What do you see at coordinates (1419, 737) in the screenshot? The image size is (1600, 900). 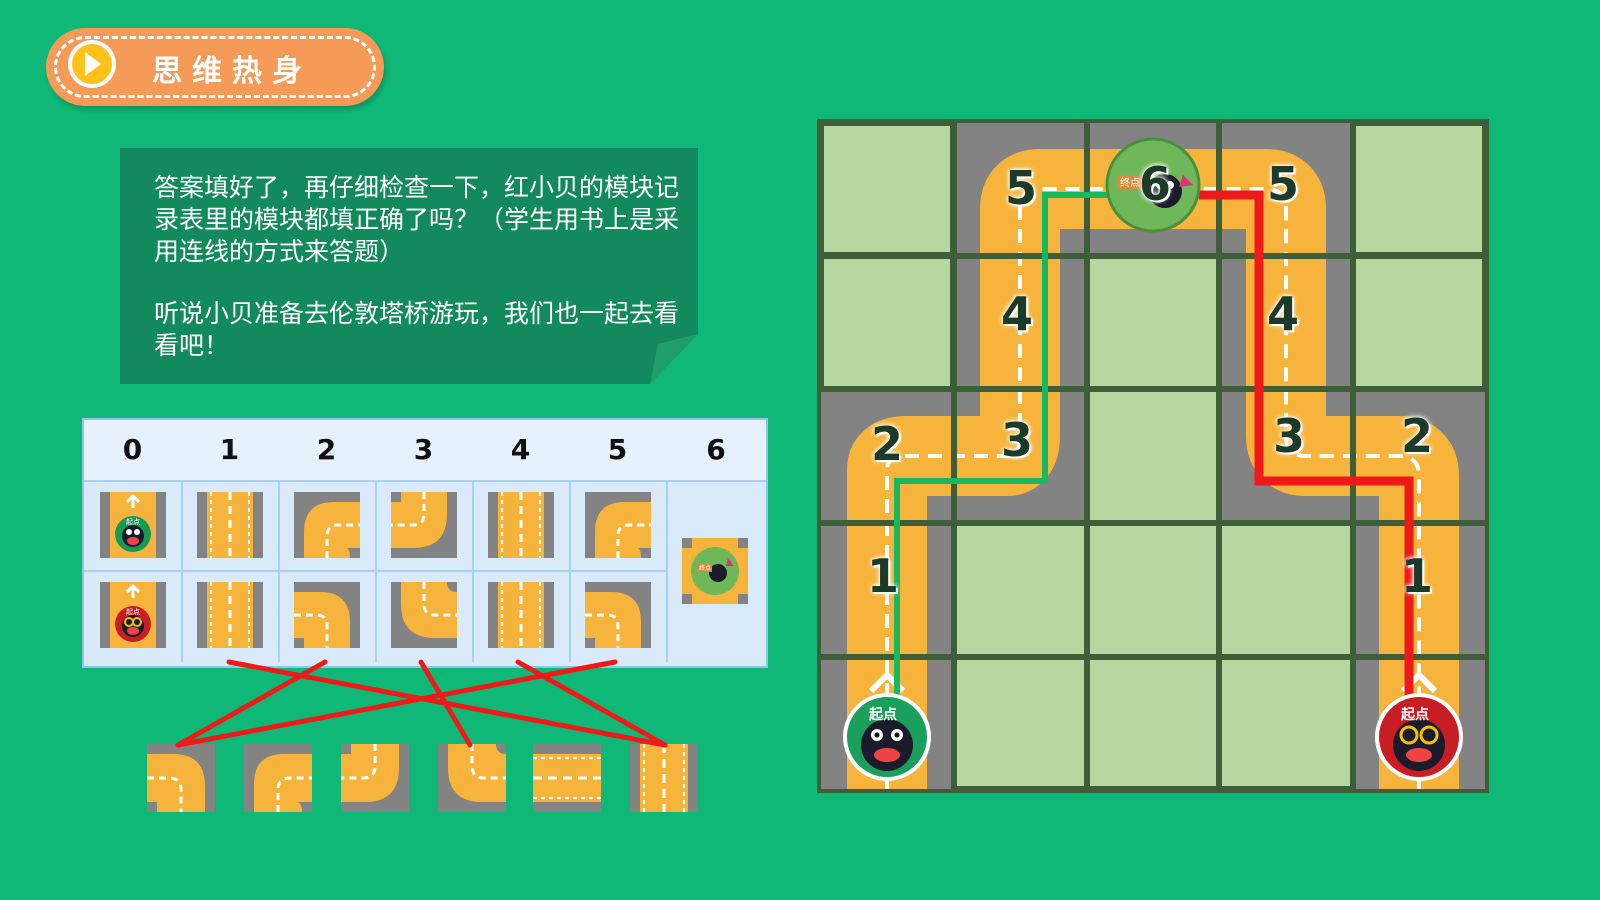 I see `red-start-badge: 起点` at bounding box center [1419, 737].